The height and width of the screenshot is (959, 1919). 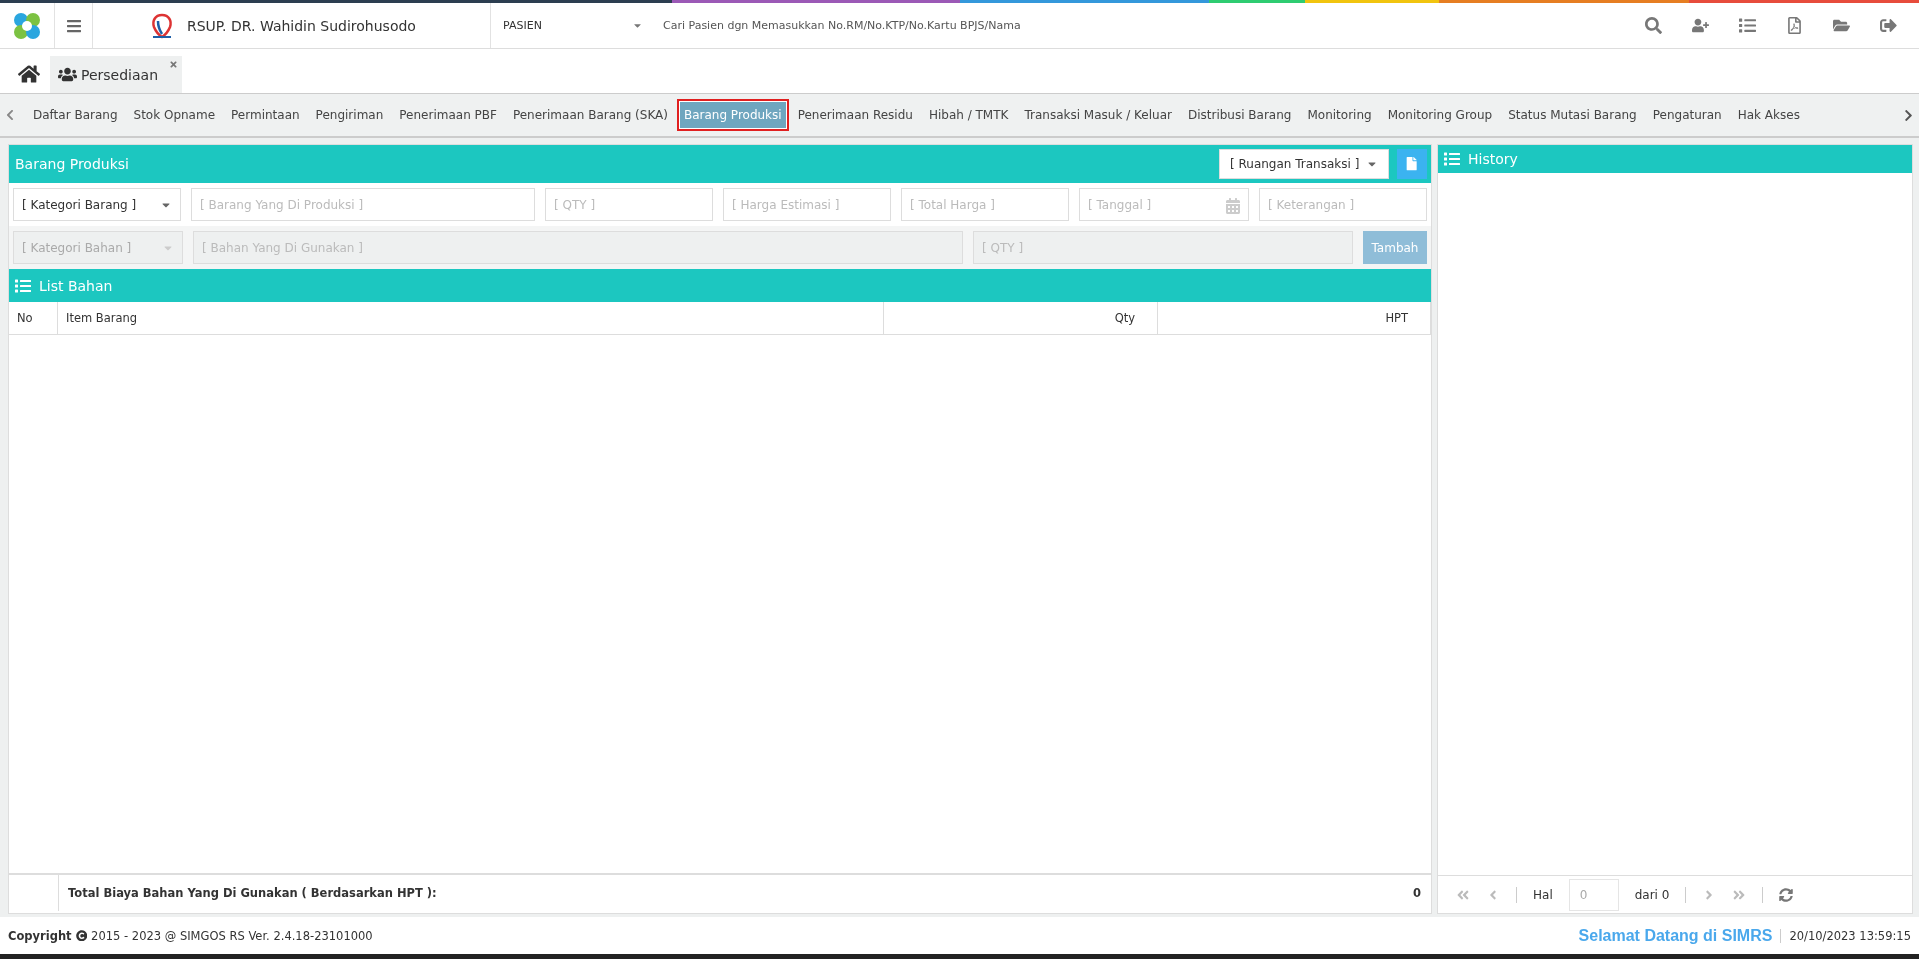 What do you see at coordinates (40, 935) in the screenshot?
I see `copyright-label: Copyright` at bounding box center [40, 935].